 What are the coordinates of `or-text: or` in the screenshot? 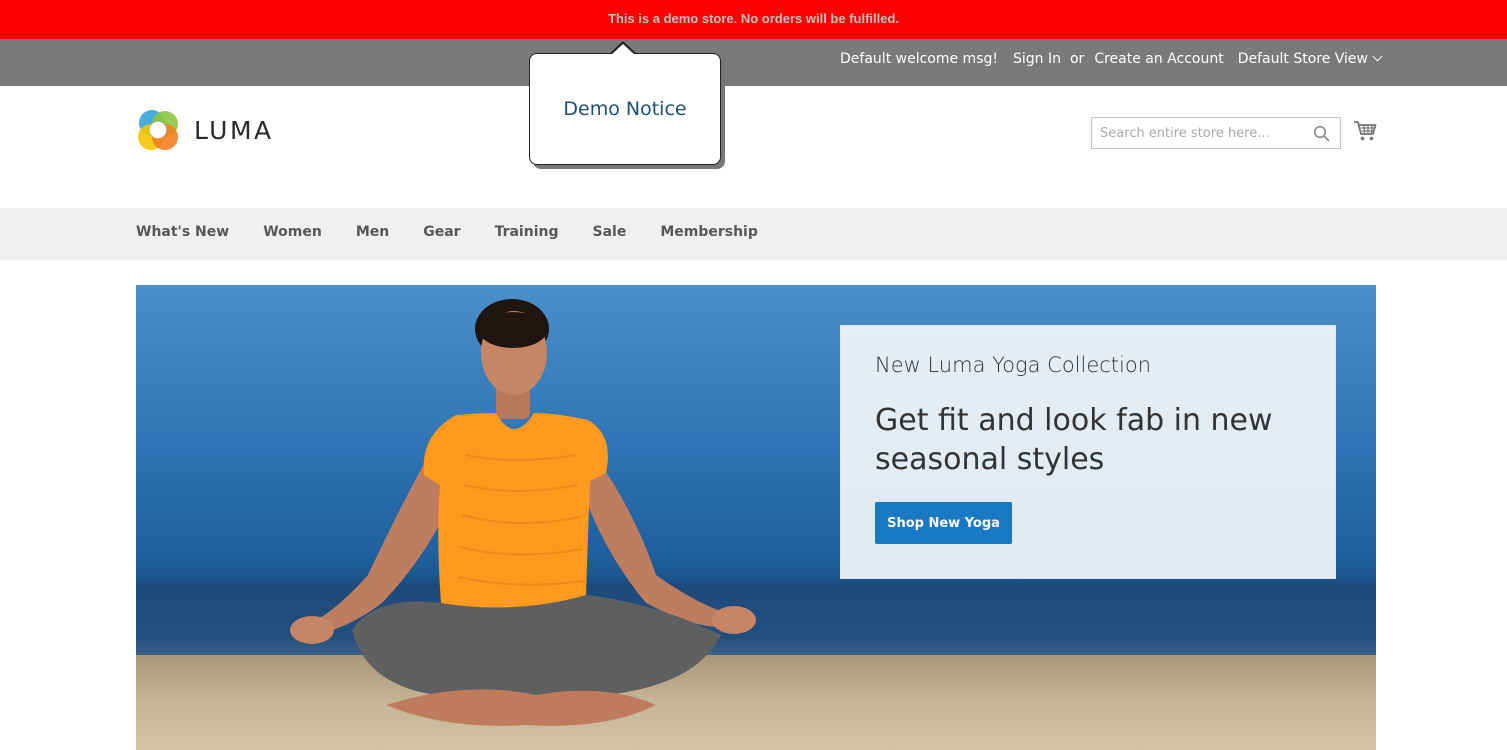 It's located at (1077, 59).